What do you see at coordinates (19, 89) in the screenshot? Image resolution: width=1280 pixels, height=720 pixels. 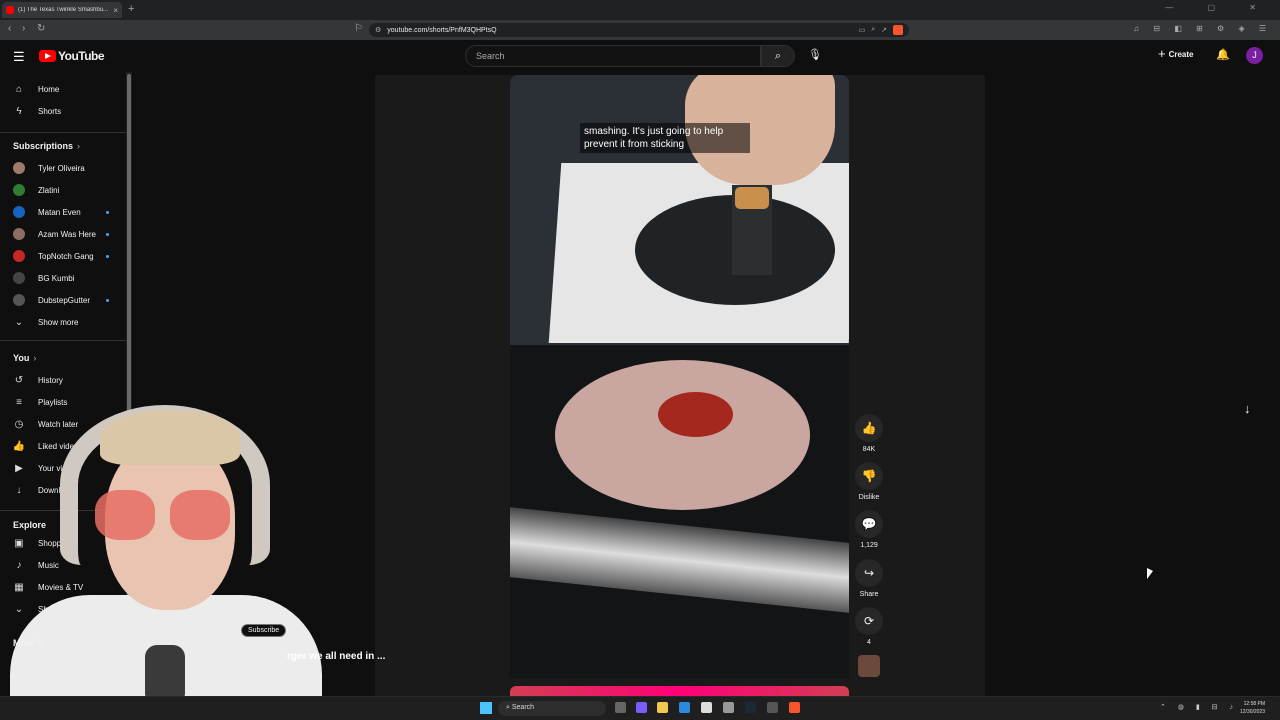 I see `home-icon: ⌂` at bounding box center [19, 89].